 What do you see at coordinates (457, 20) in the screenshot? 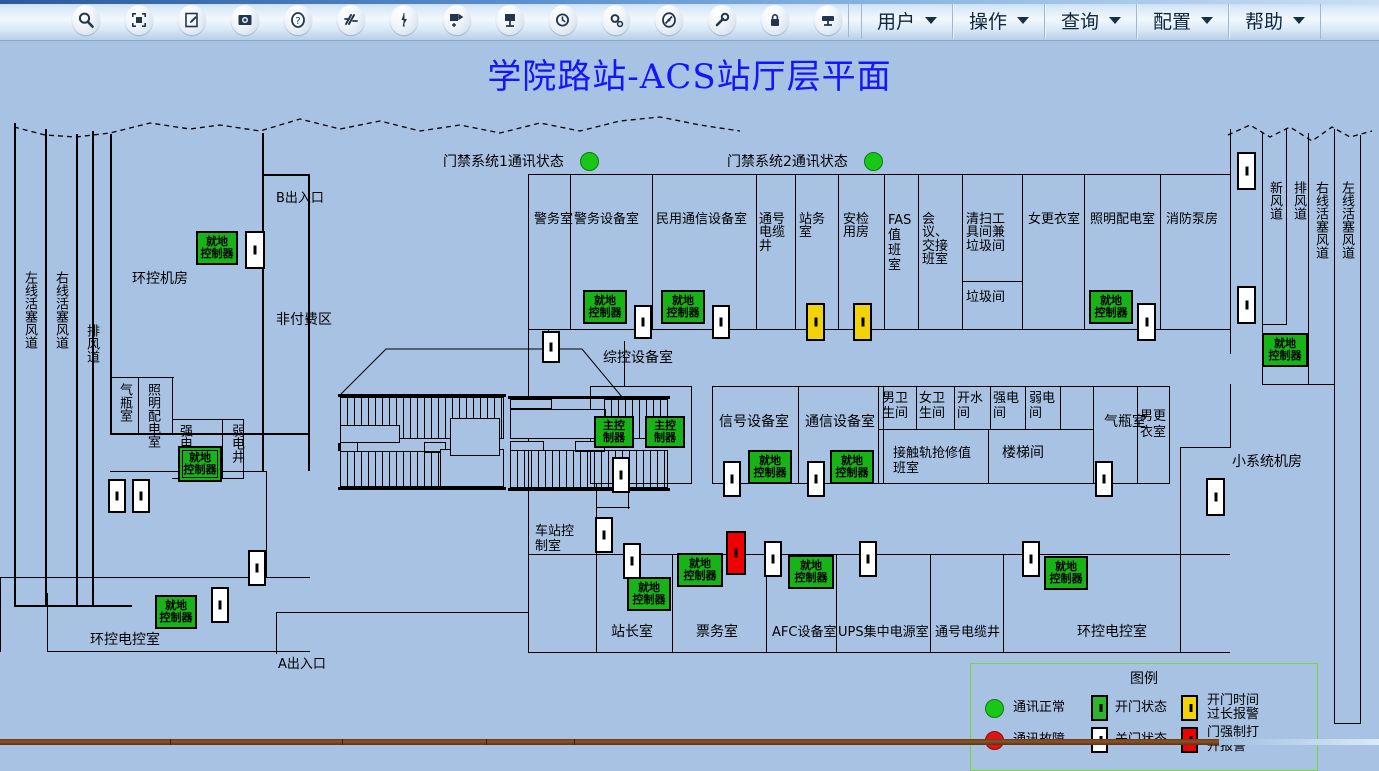
I see `move-device-icon` at bounding box center [457, 20].